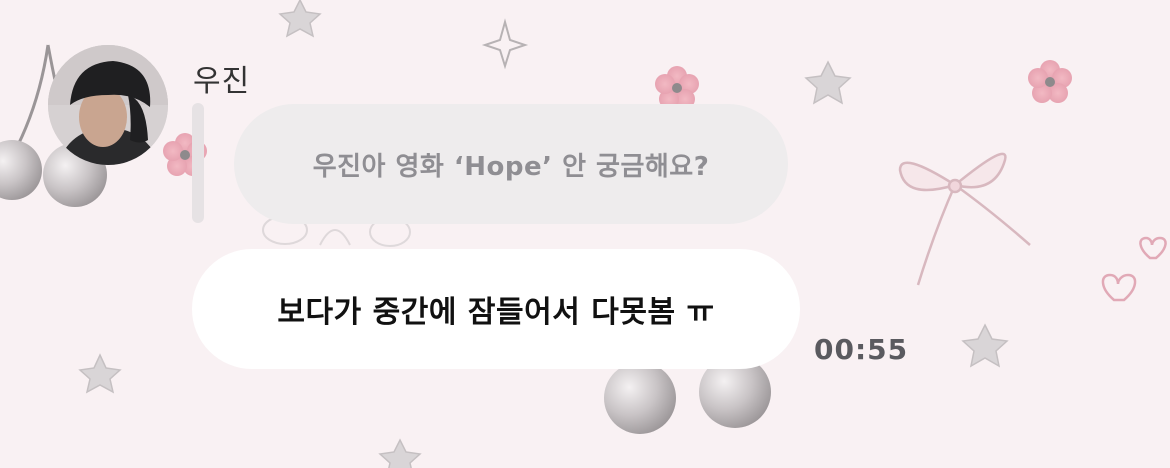 This screenshot has height=468, width=1170. I want to click on quoted-message-bubble: 우진아 영화 ‘Hope’ 안 궁금해요?, so click(511, 164).